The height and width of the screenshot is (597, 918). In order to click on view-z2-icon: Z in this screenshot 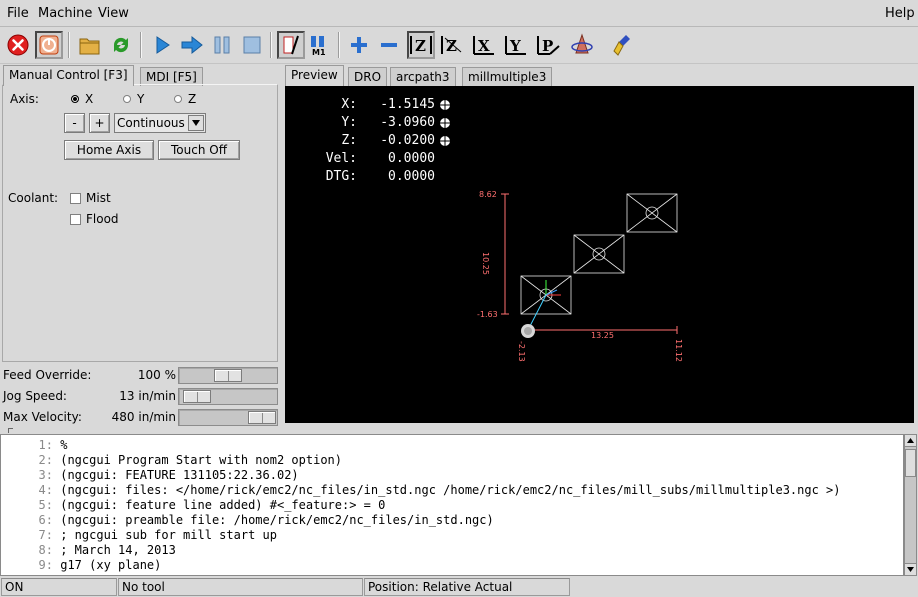, I will do `click(451, 45)`.